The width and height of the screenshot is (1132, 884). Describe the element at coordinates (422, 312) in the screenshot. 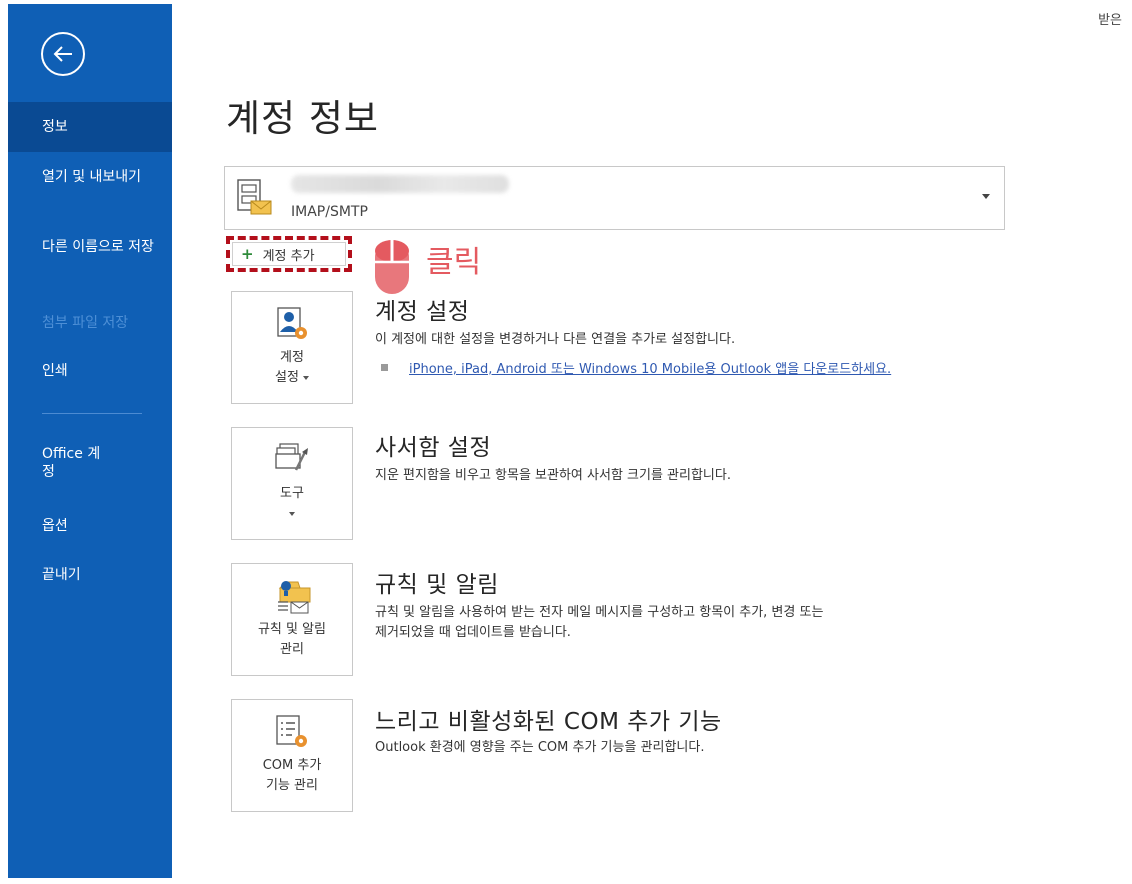

I see `section-title: 계정 설정` at that location.